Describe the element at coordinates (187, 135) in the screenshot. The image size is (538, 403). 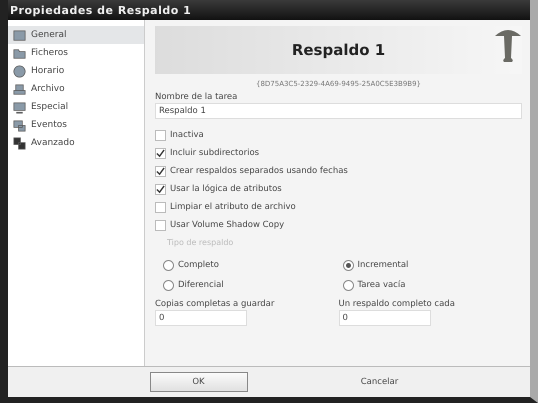
I see `checkbox-label: Inactiva` at that location.